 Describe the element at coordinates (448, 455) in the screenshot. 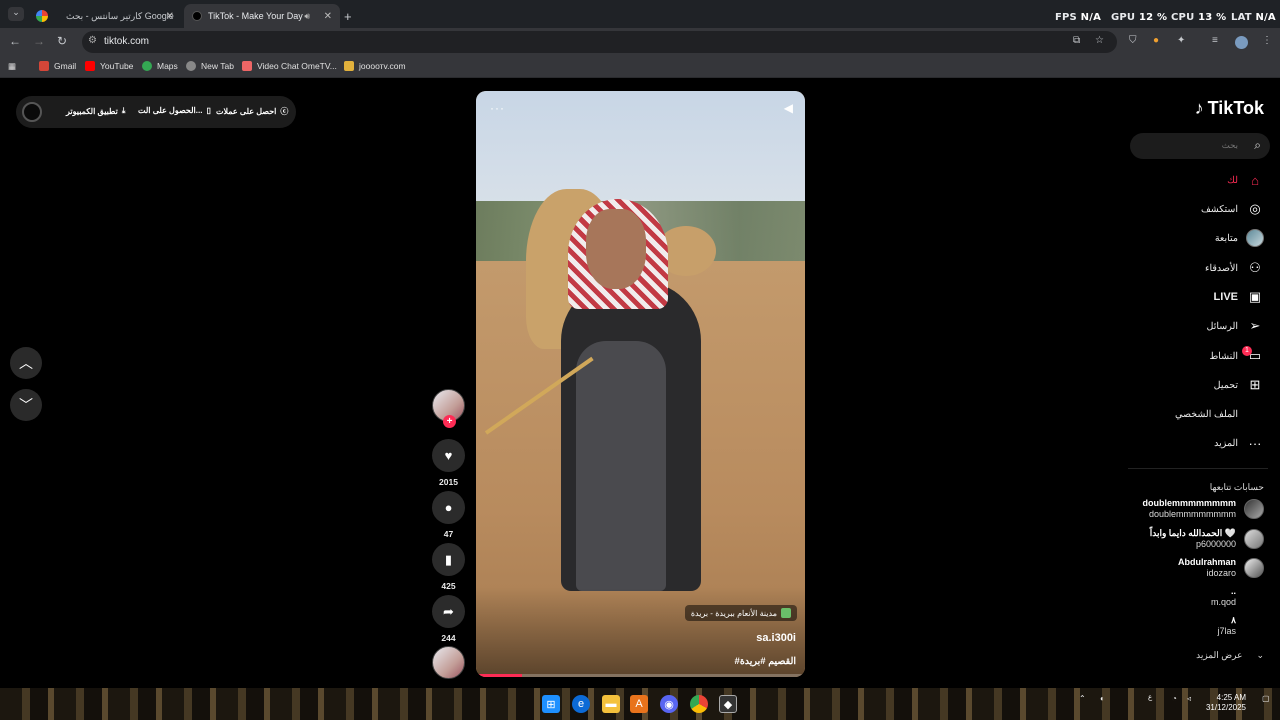

I see `heart-icon: ♥` at that location.